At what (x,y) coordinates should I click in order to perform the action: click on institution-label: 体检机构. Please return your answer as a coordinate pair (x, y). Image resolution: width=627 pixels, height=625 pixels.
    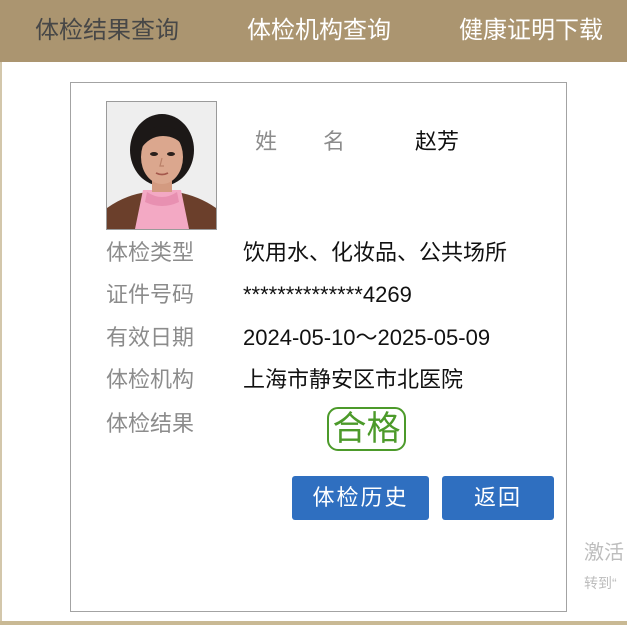
    Looking at the image, I should click on (150, 379).